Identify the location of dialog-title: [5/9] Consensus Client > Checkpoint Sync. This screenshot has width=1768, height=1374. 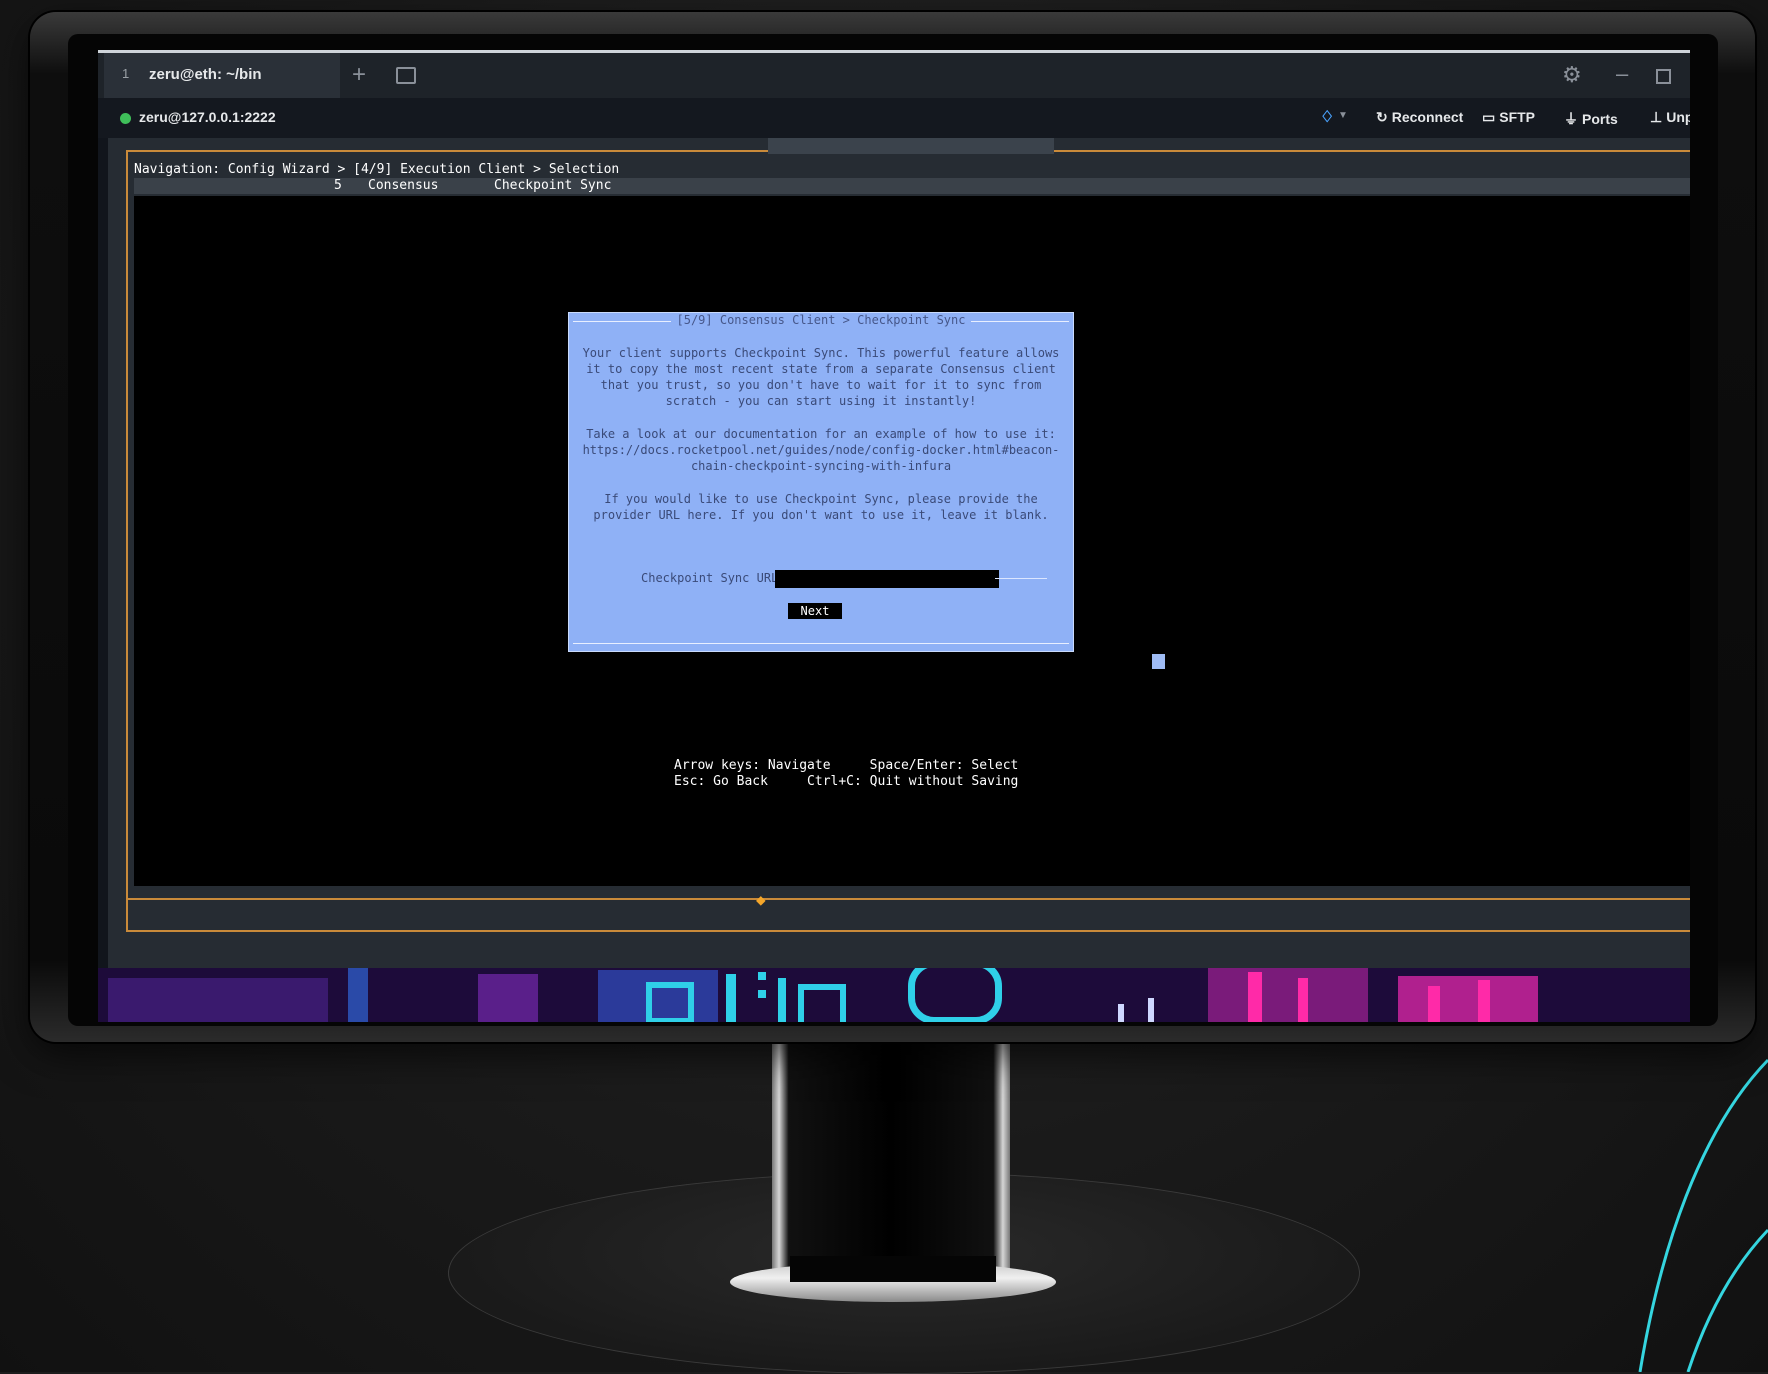
(821, 320).